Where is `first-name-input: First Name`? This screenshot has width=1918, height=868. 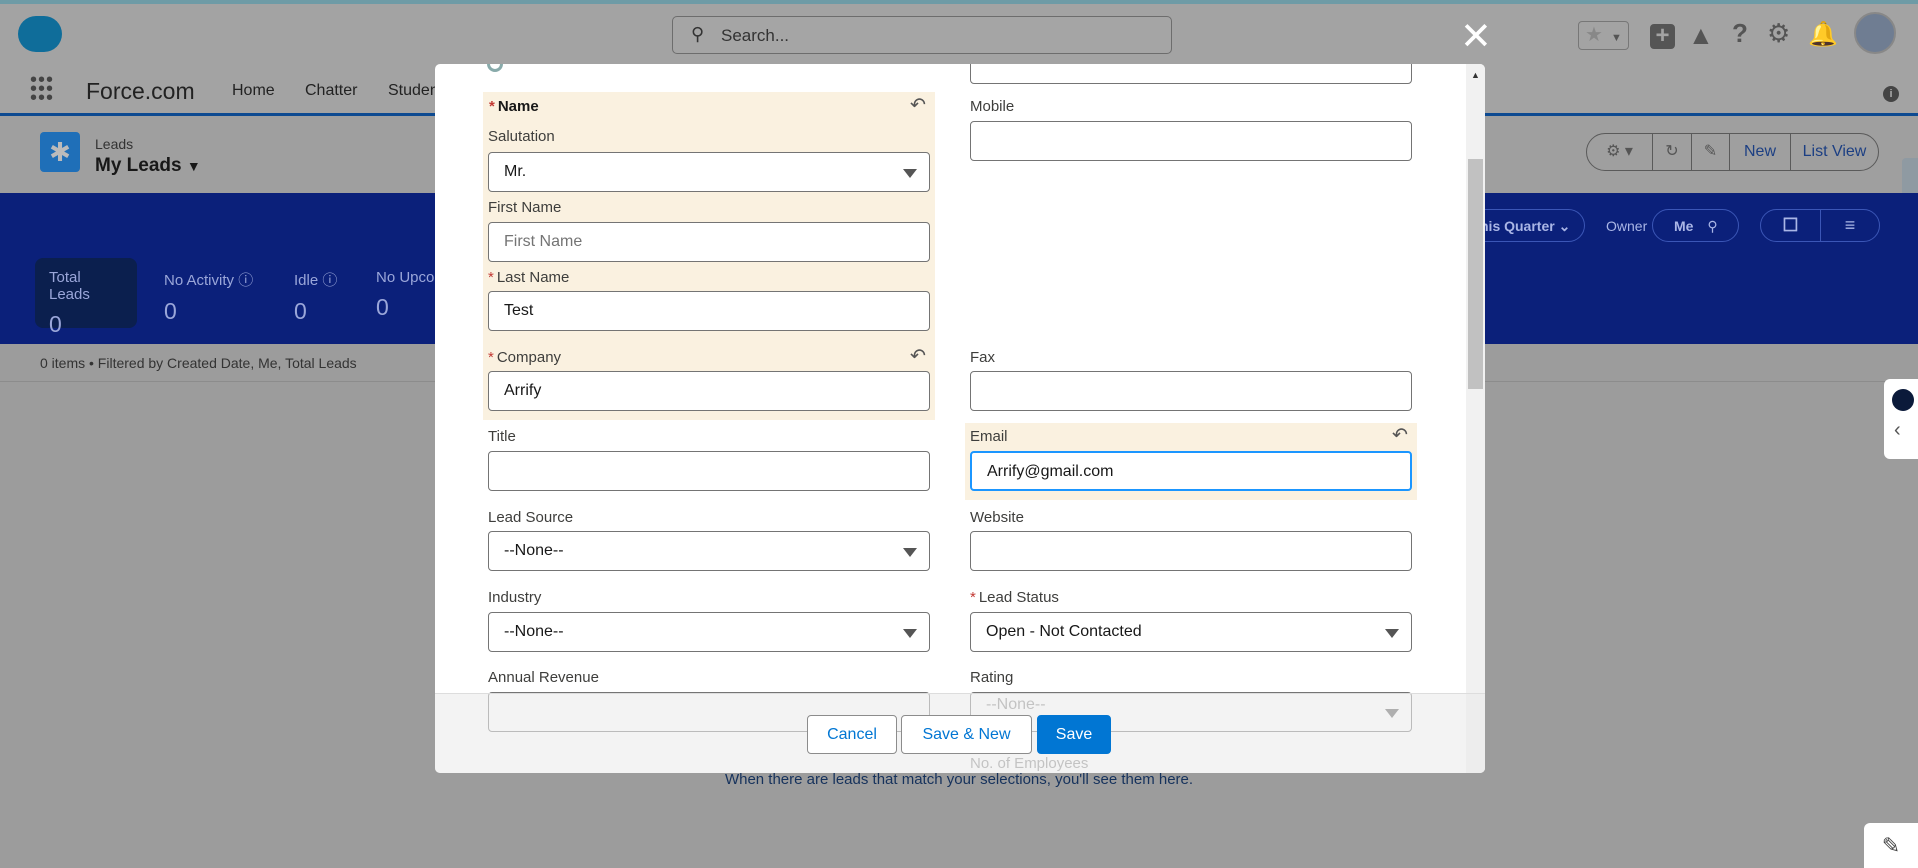
first-name-input: First Name is located at coordinates (709, 242).